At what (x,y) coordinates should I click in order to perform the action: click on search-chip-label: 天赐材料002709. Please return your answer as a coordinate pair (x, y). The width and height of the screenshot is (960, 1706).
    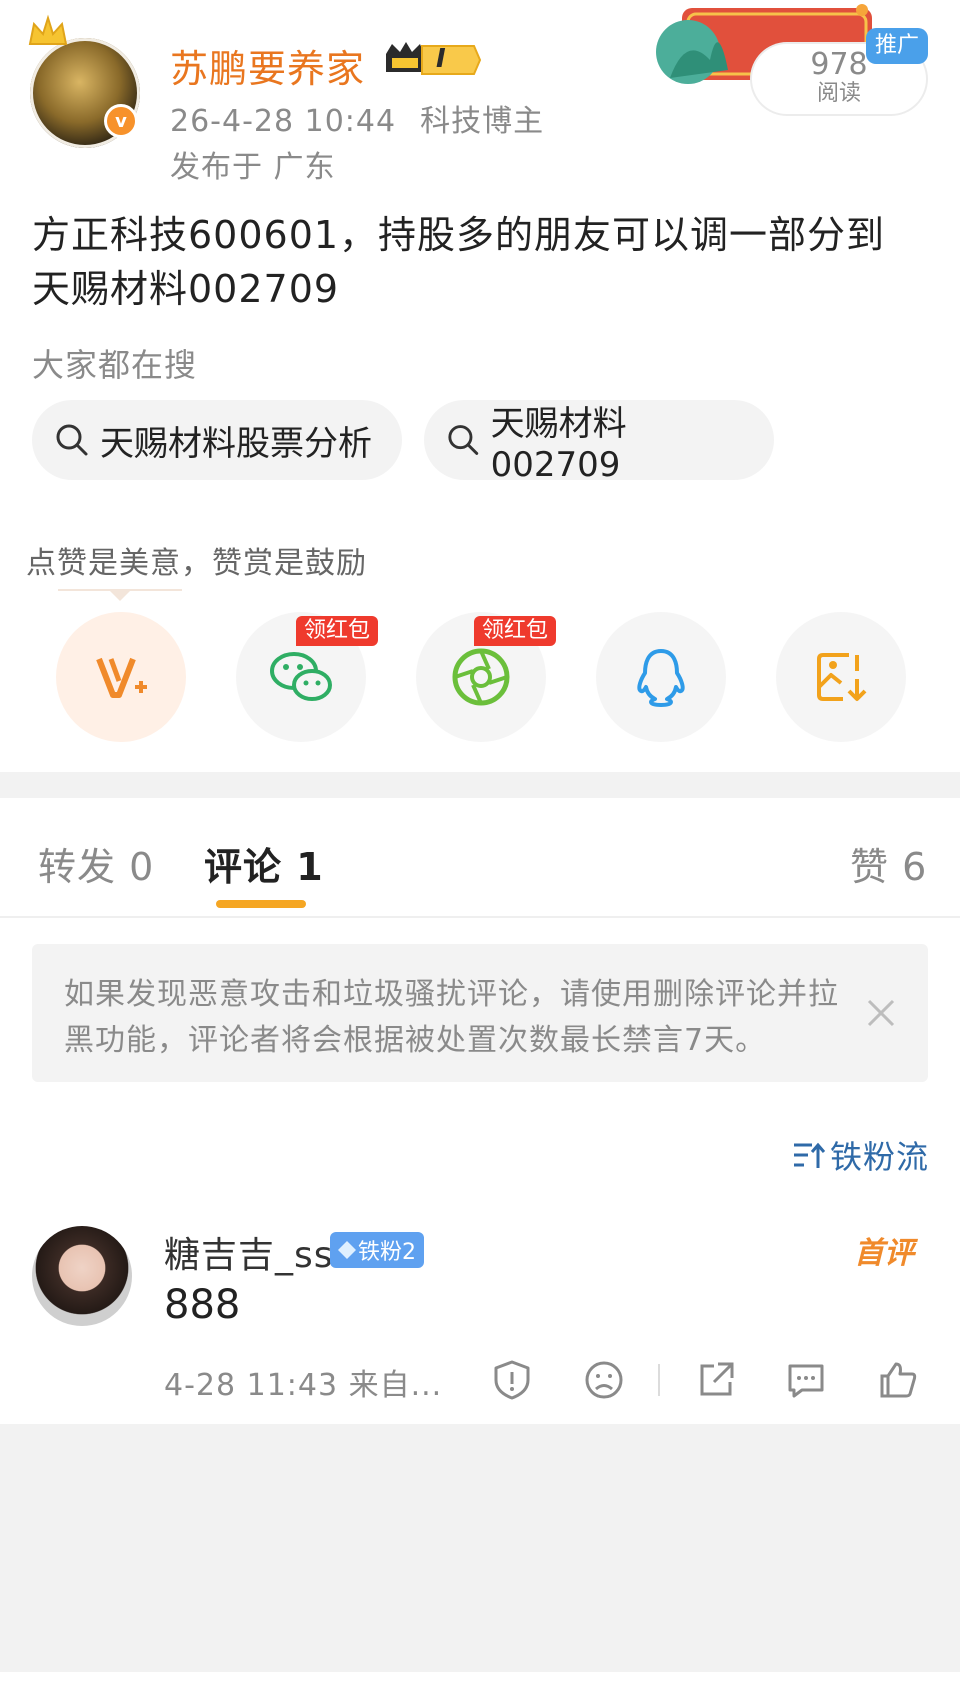
    Looking at the image, I should click on (558, 444).